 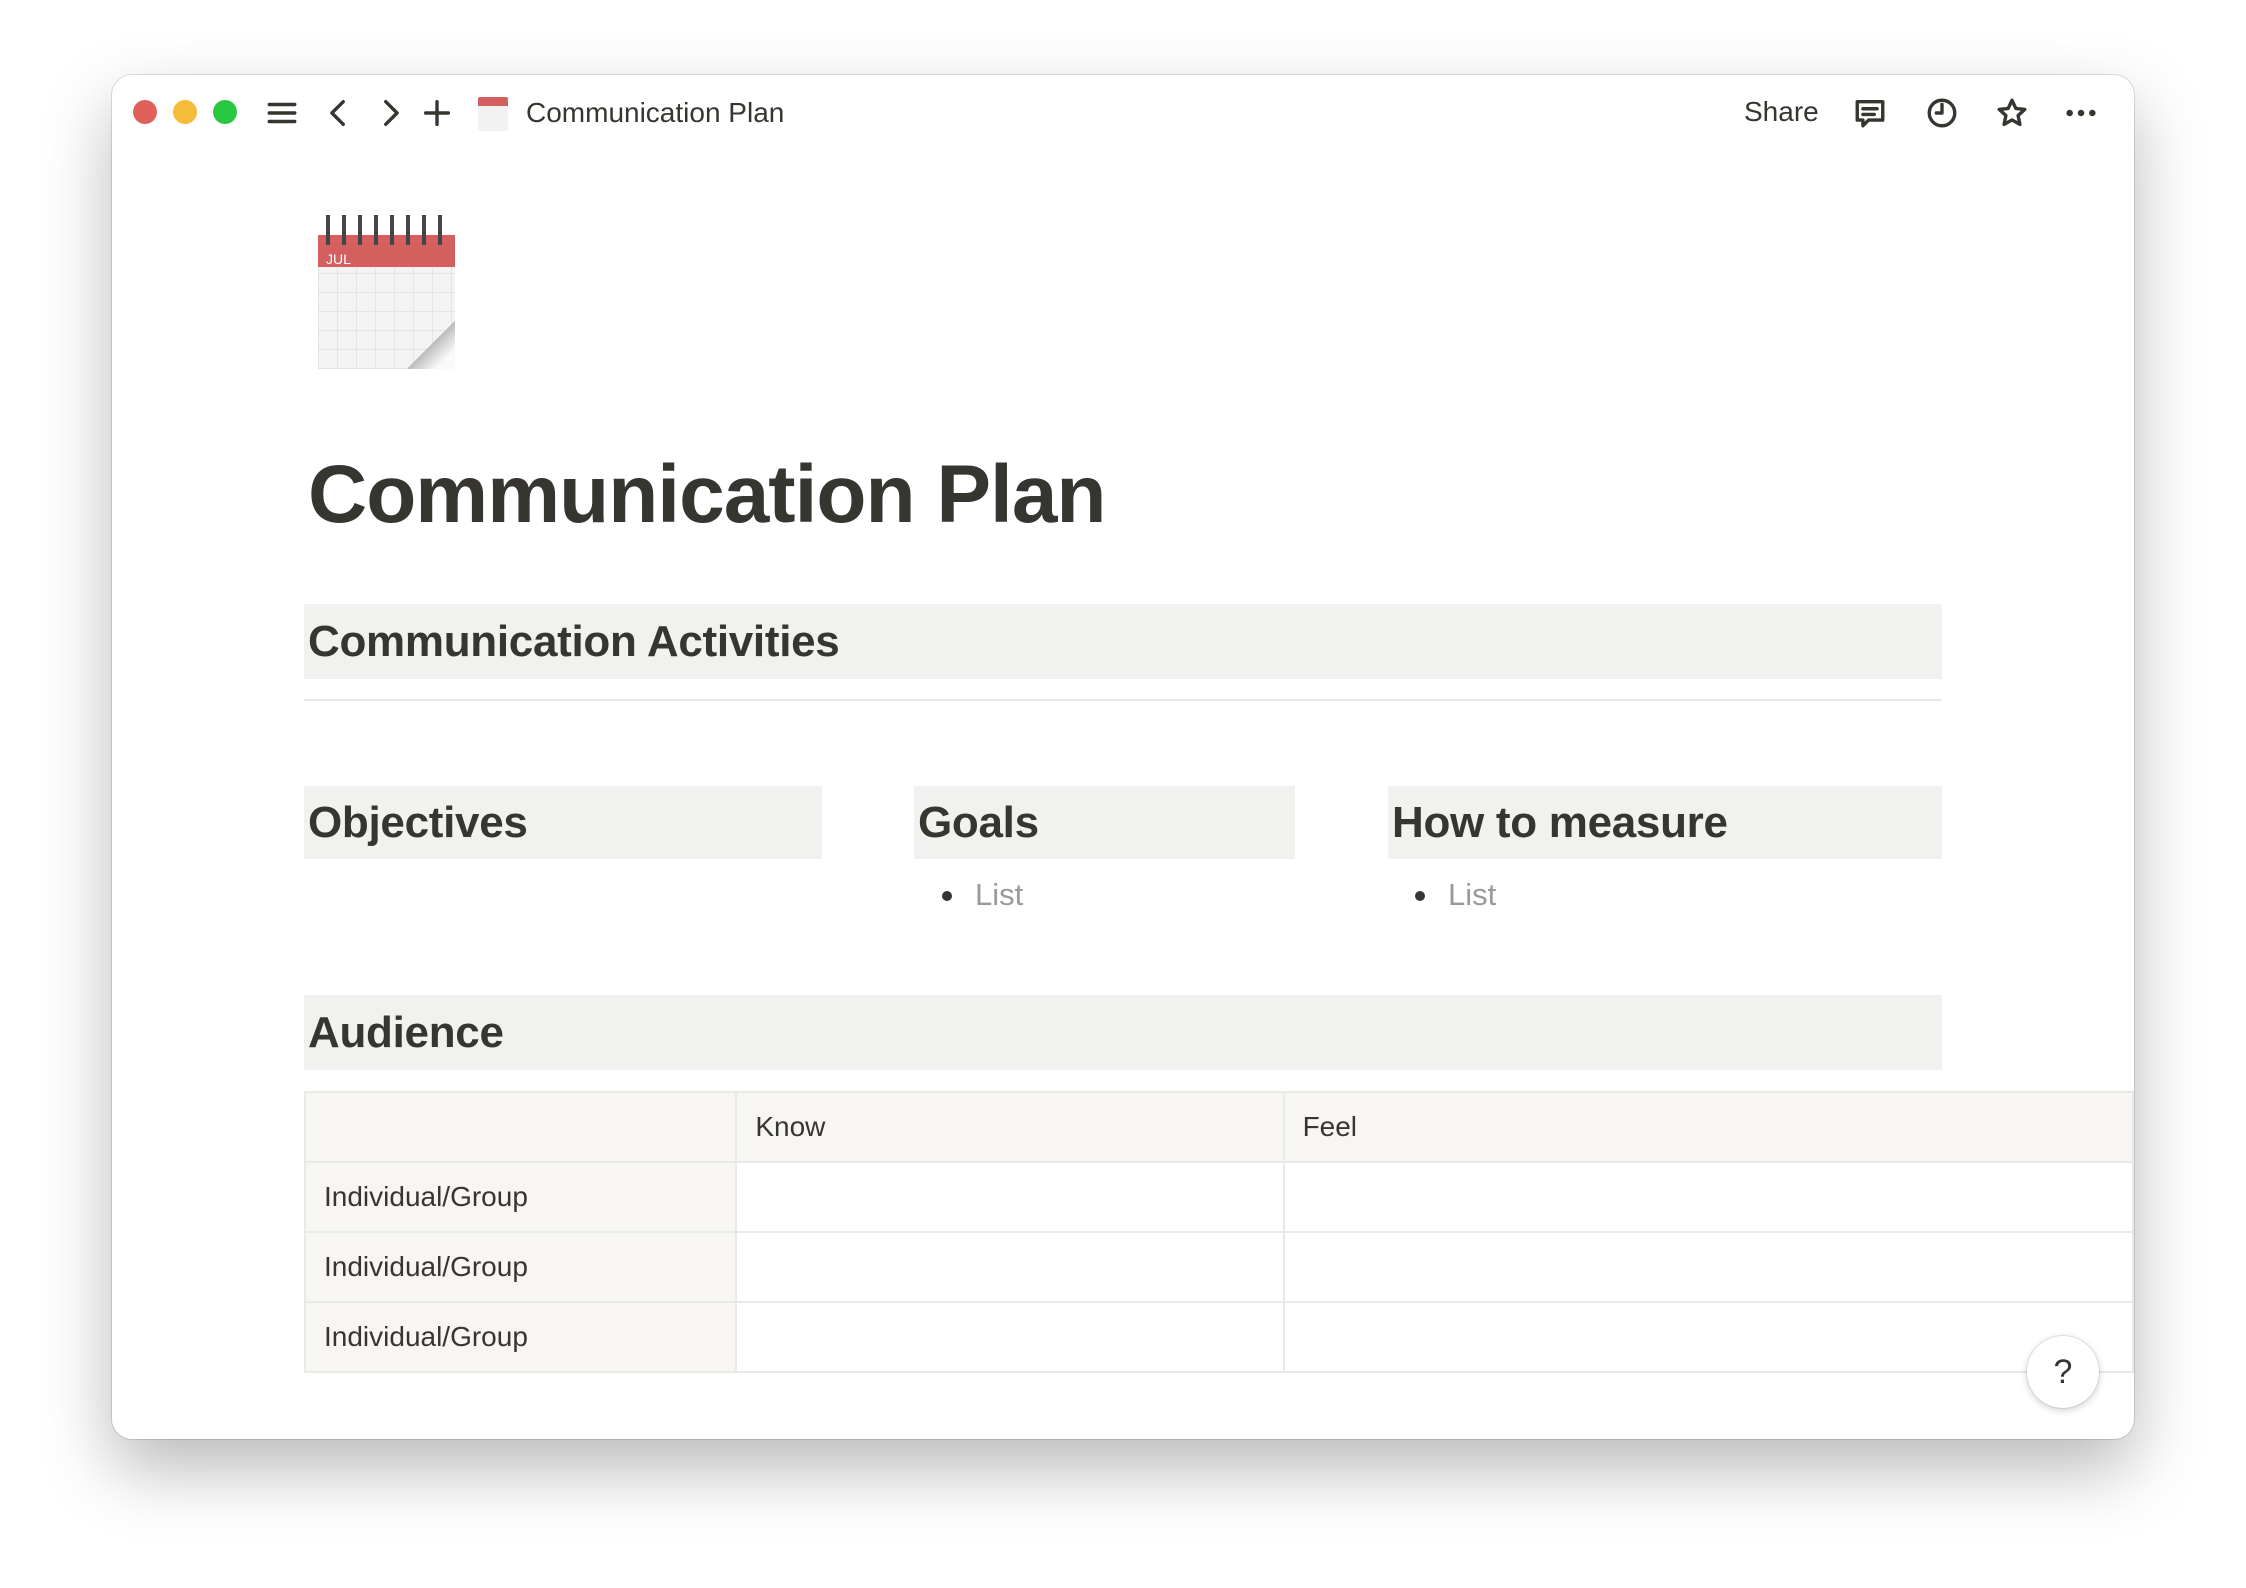 What do you see at coordinates (1665, 822) in the screenshot?
I see `heading-how-to-measure: How to measure` at bounding box center [1665, 822].